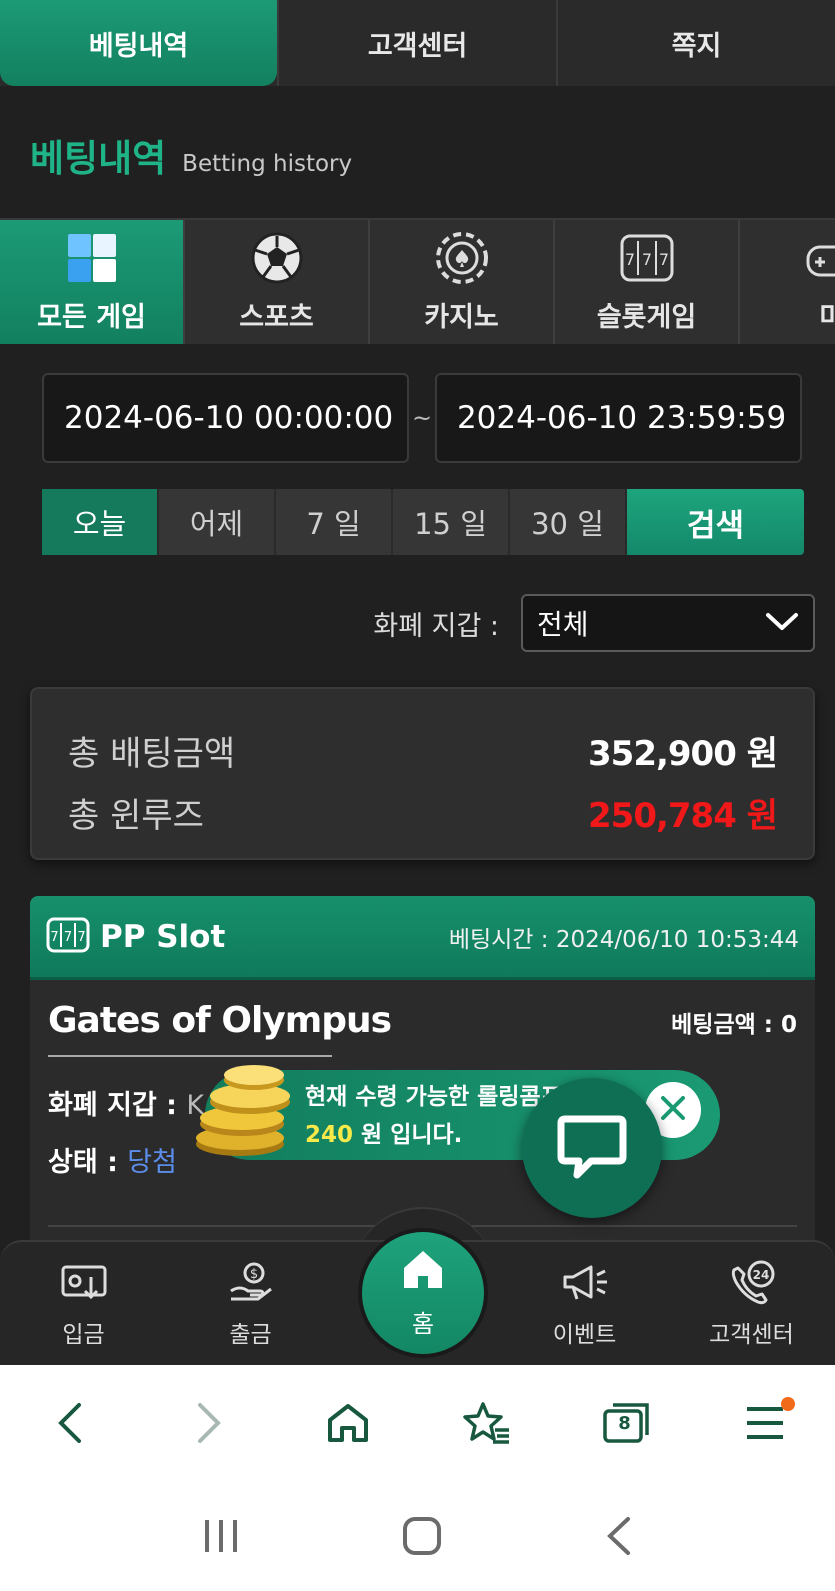 This screenshot has width=835, height=1591. What do you see at coordinates (334, 522) in the screenshot?
I see `period-7days-button: 7 일` at bounding box center [334, 522].